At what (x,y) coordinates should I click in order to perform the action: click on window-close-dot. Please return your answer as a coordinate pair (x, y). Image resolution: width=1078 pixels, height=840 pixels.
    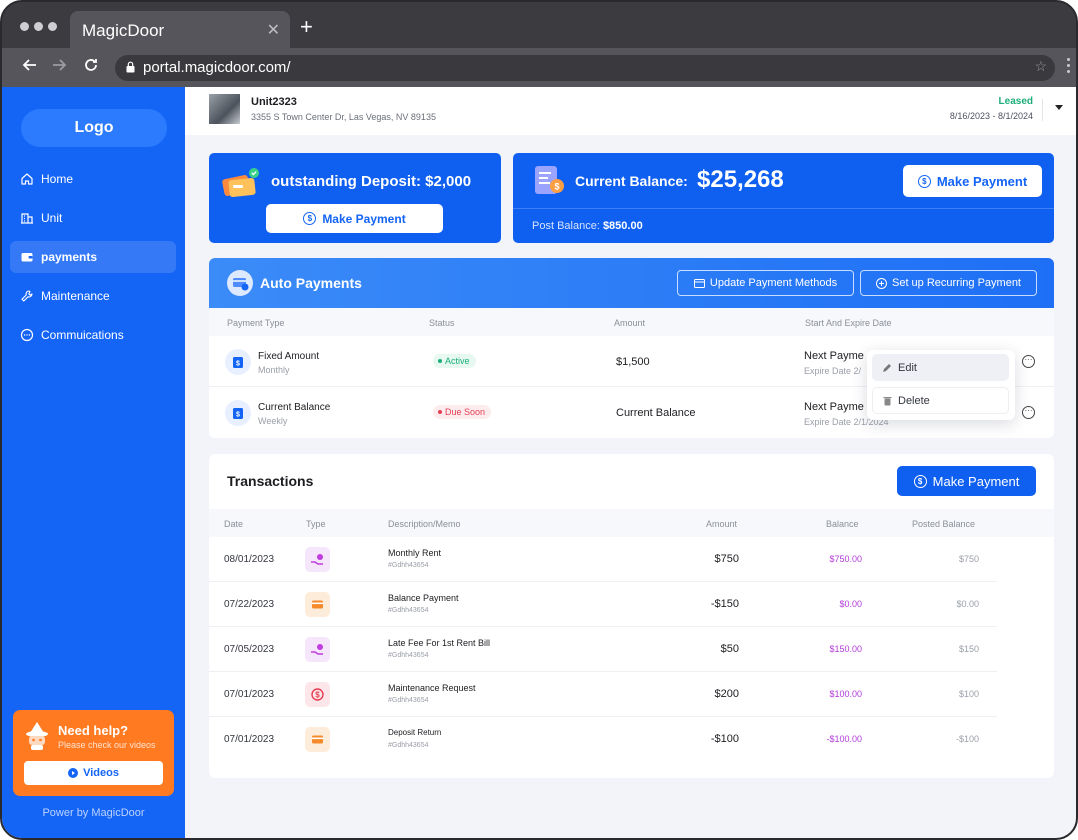
    Looking at the image, I should click on (24, 26).